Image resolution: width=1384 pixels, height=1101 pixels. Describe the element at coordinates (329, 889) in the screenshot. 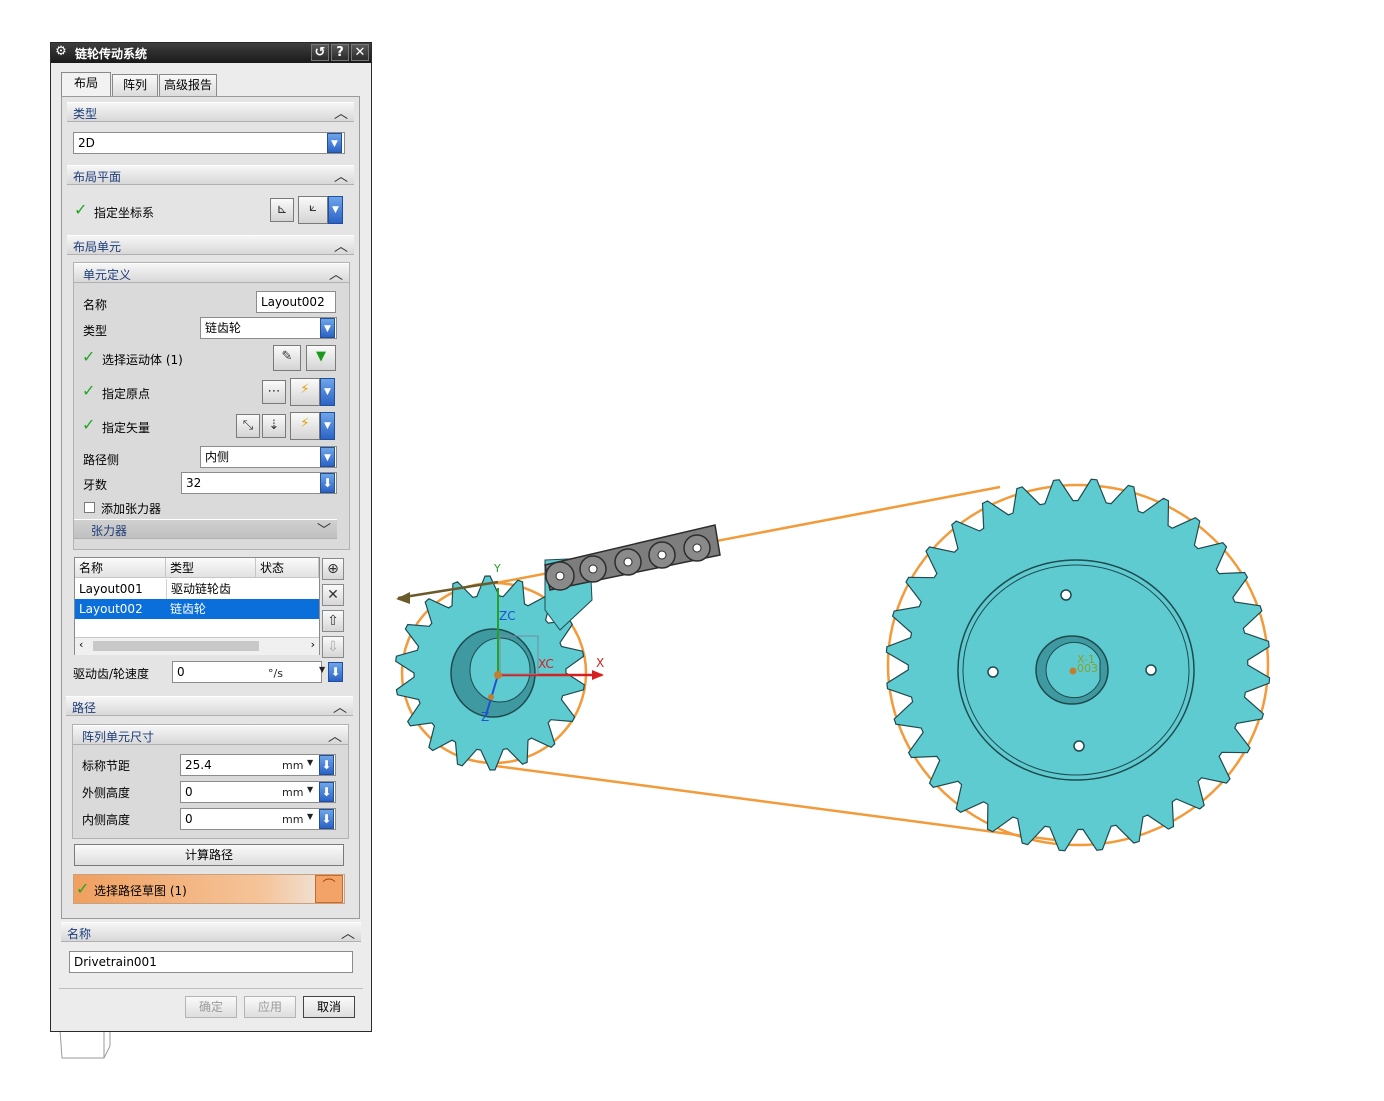

I see `sketch-curve-icon: ⌒` at that location.